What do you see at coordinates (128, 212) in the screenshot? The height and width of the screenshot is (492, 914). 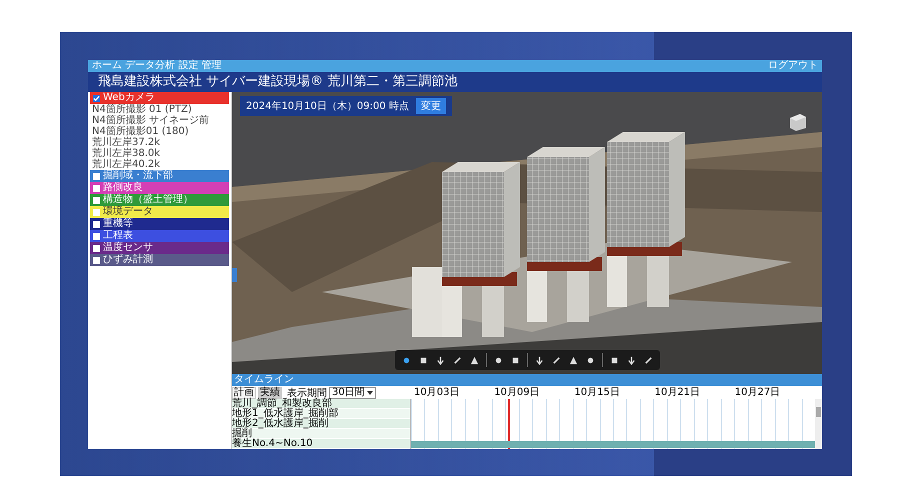 I see `layer-label: 環境データ` at bounding box center [128, 212].